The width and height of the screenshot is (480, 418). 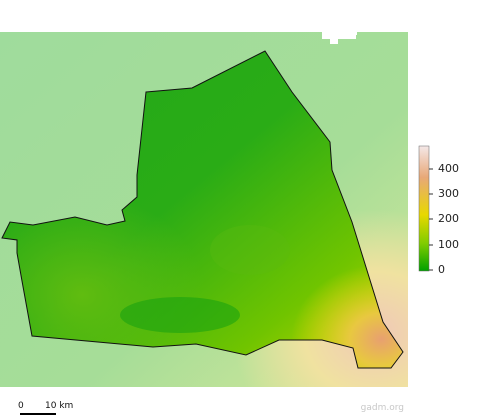 I want to click on legend-tick-label-300: 300, so click(x=448, y=193).